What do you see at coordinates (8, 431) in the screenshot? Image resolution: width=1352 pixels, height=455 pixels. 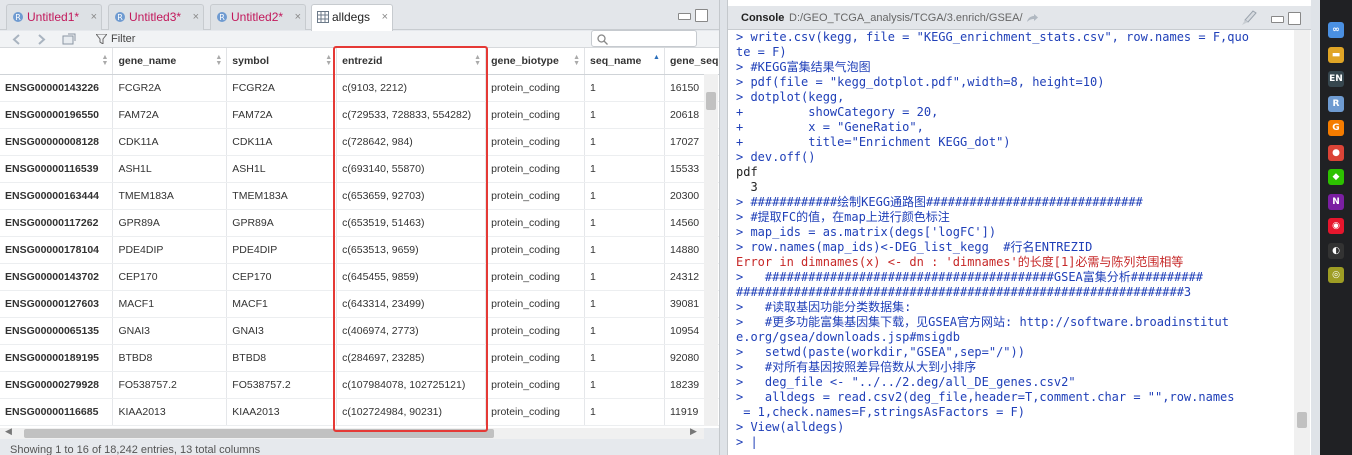 I see `scroll-left-icon: ◀` at bounding box center [8, 431].